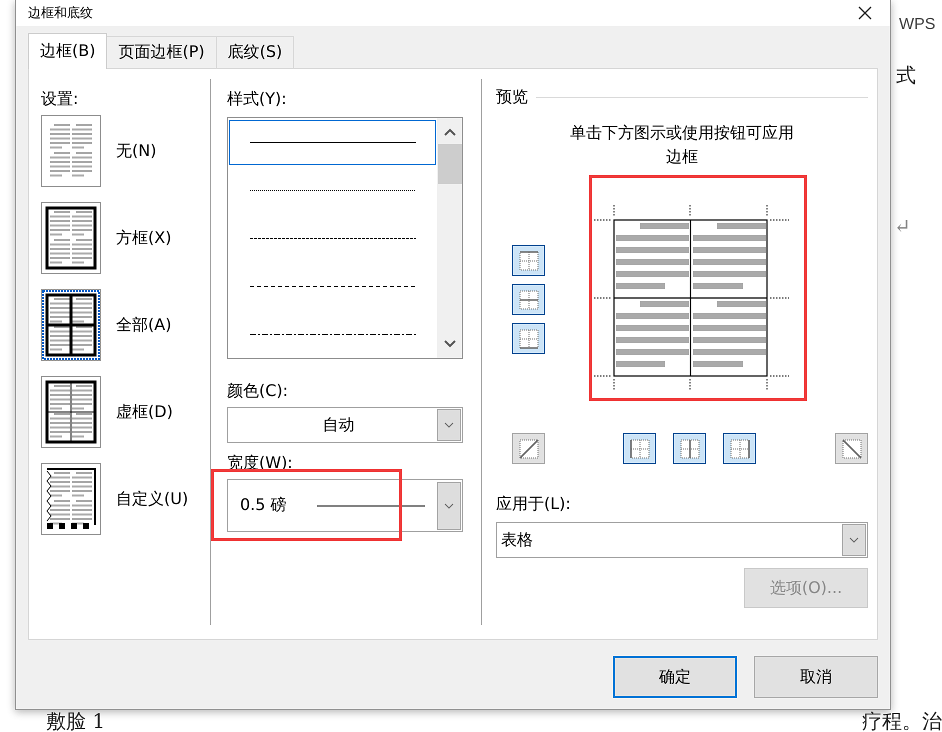 The height and width of the screenshot is (732, 942). Describe the element at coordinates (144, 325) in the screenshot. I see `setting-label: 全部(A)` at that location.